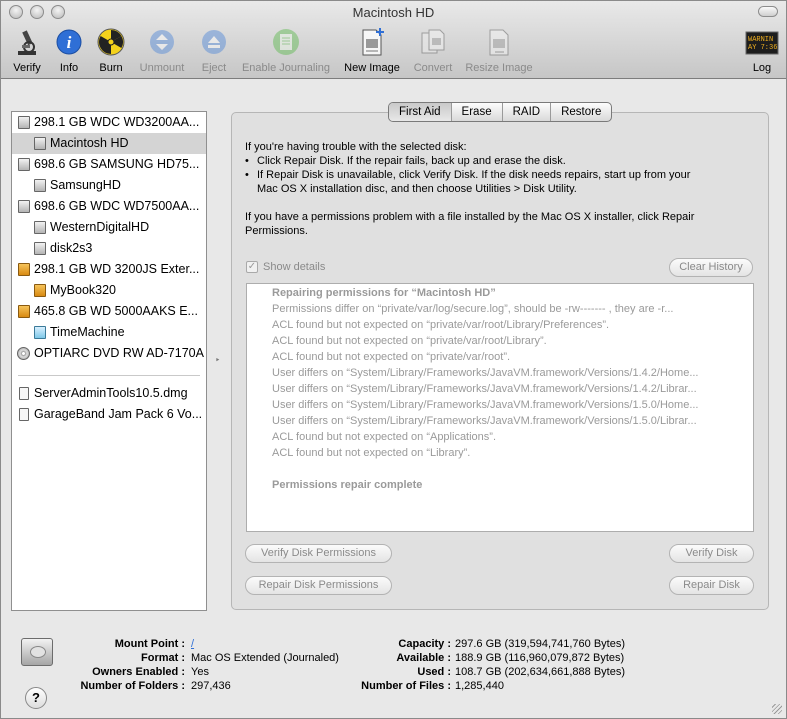  Describe the element at coordinates (540, 672) in the screenshot. I see `used-value: 108.7 GB (202,634,661,888 Bytes)` at that location.